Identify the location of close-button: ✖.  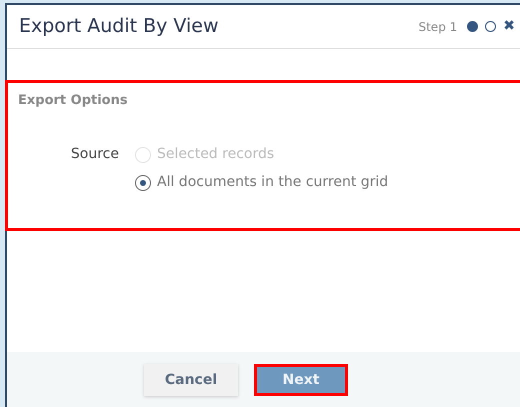
(509, 26).